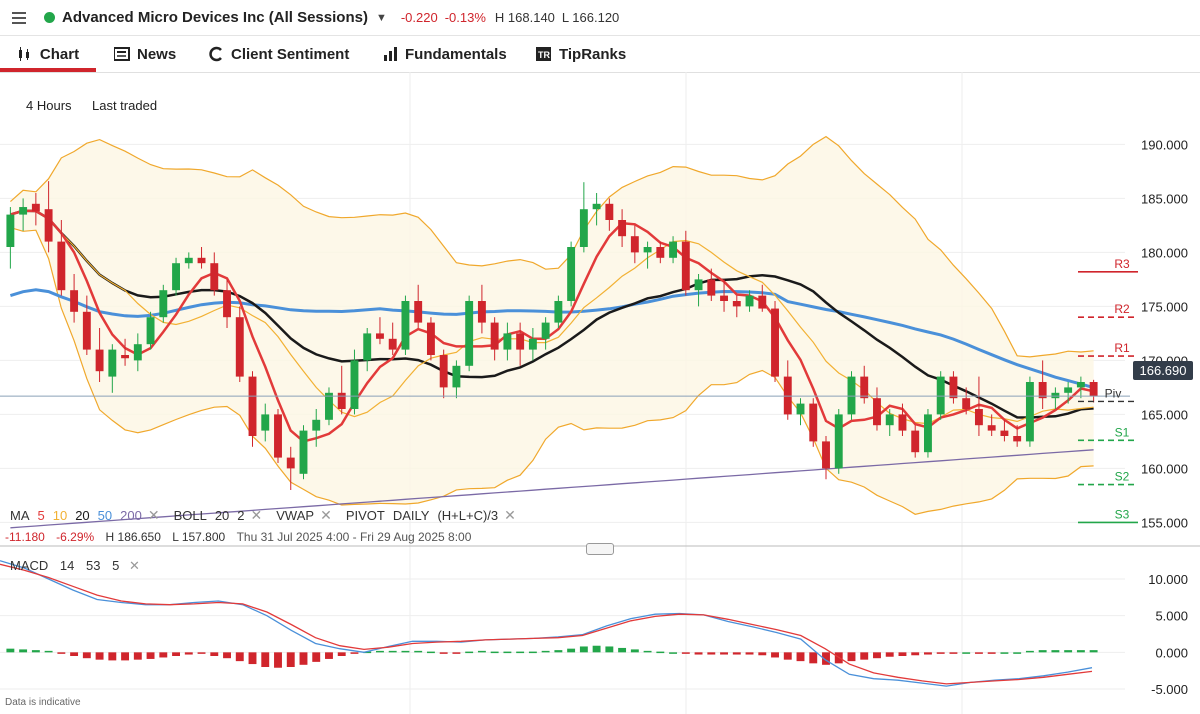  What do you see at coordinates (510, 515) in the screenshot?
I see `remove-pivot-icon: ✕` at bounding box center [510, 515].